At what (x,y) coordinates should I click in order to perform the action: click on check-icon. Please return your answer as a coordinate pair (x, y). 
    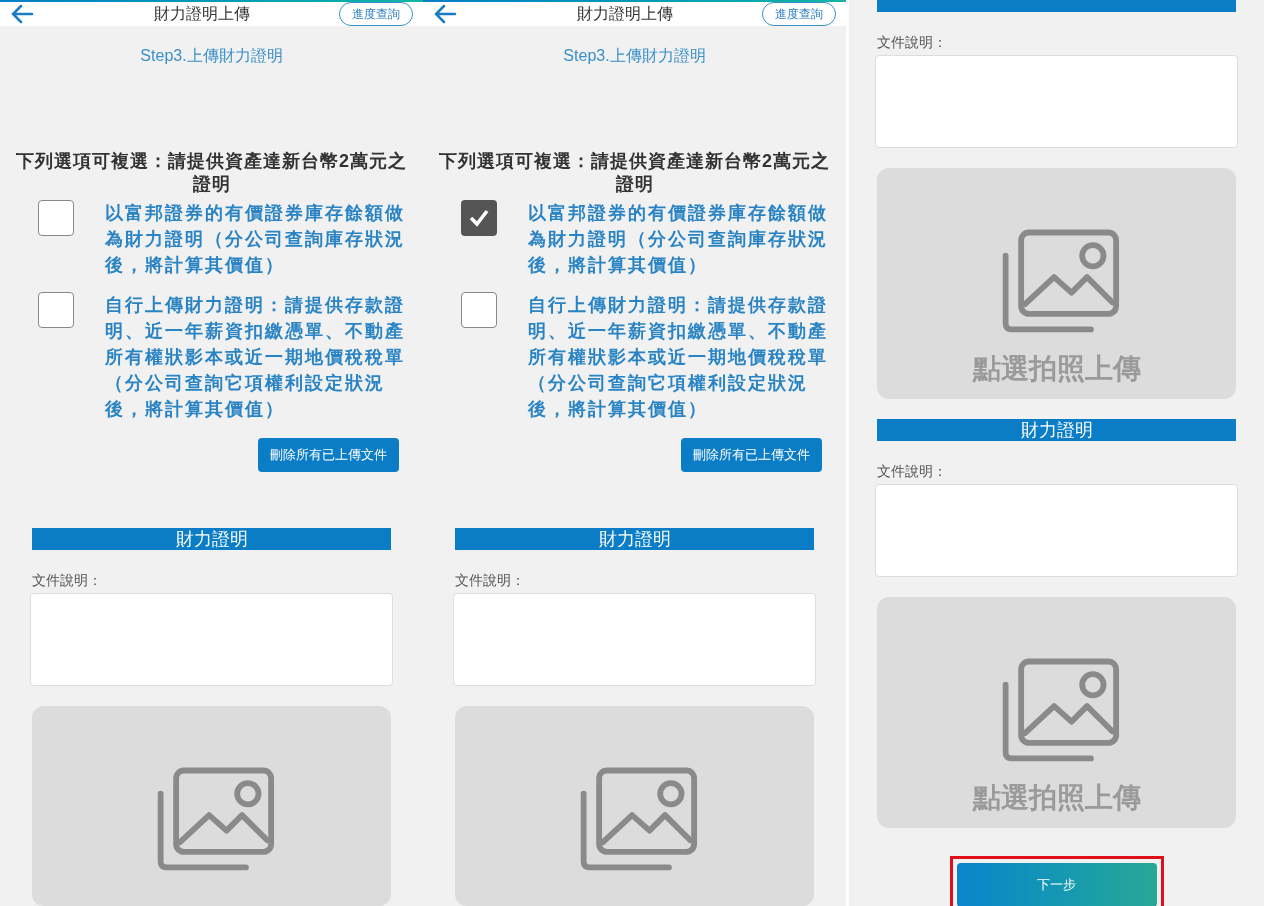
    Looking at the image, I should click on (479, 218).